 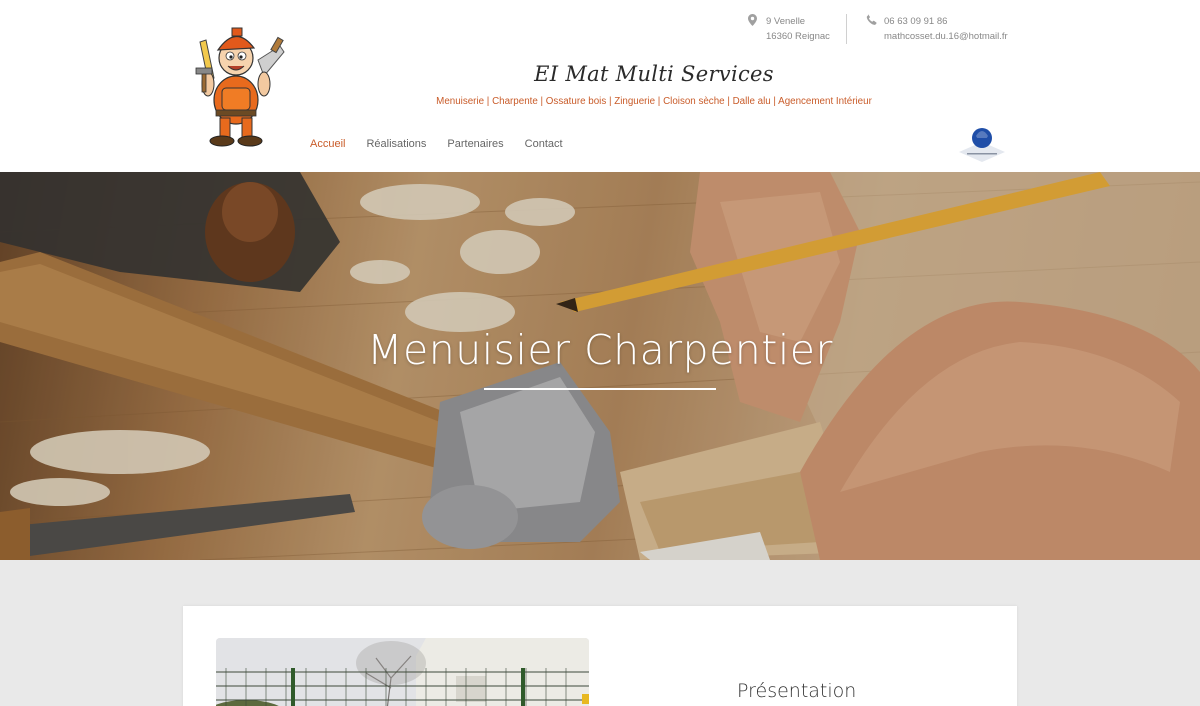 What do you see at coordinates (786, 21) in the screenshot?
I see `address-line1: 9 Venelle` at bounding box center [786, 21].